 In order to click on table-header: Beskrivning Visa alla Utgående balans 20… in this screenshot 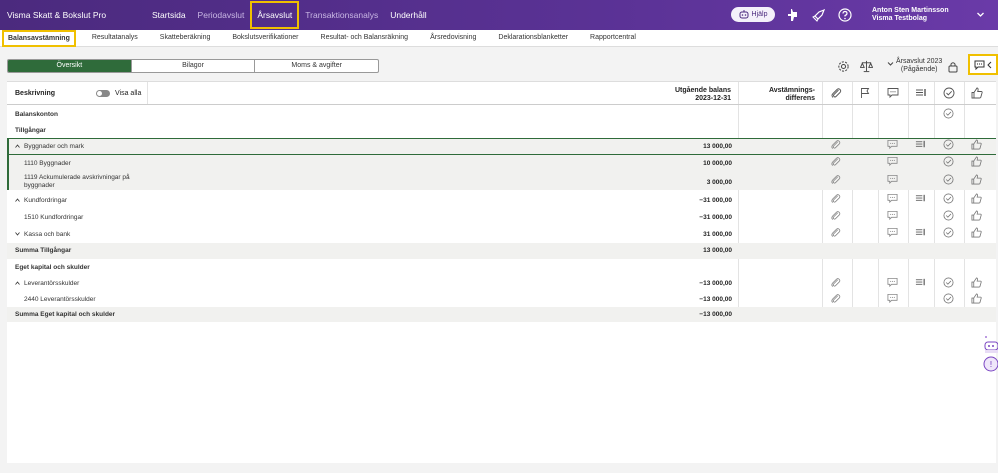, I will do `click(501, 93)`.